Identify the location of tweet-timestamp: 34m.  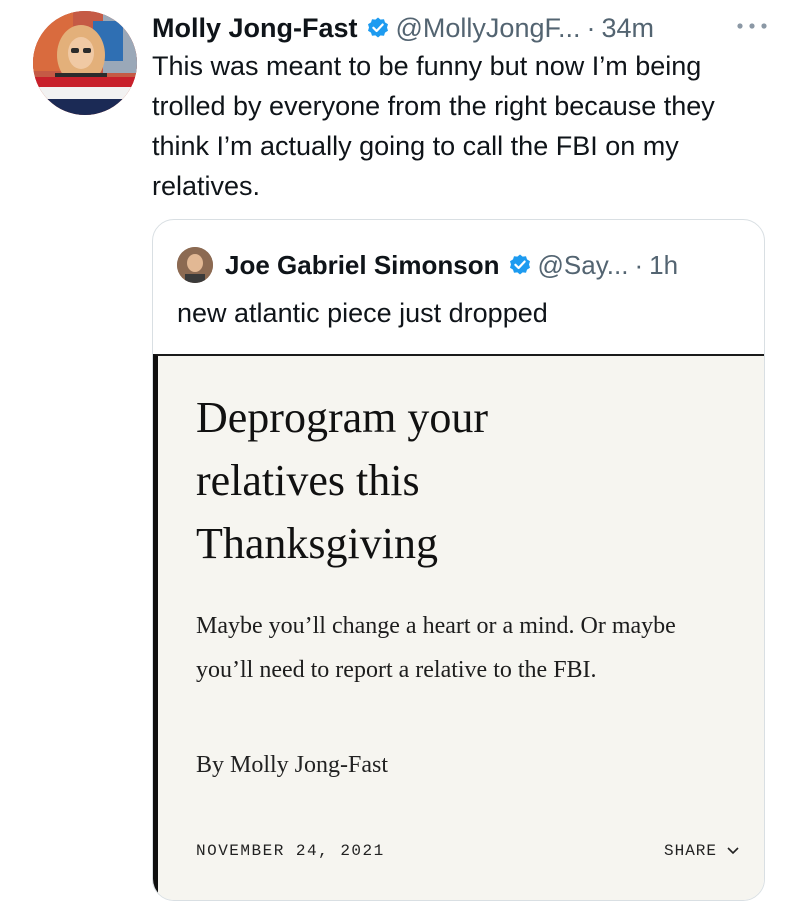
(627, 28).